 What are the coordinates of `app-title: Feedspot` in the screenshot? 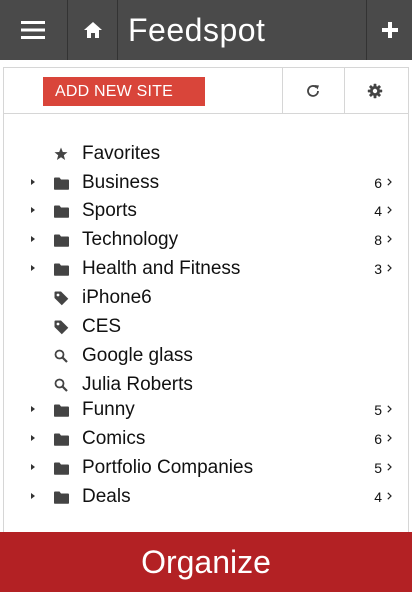 It's located at (197, 29).